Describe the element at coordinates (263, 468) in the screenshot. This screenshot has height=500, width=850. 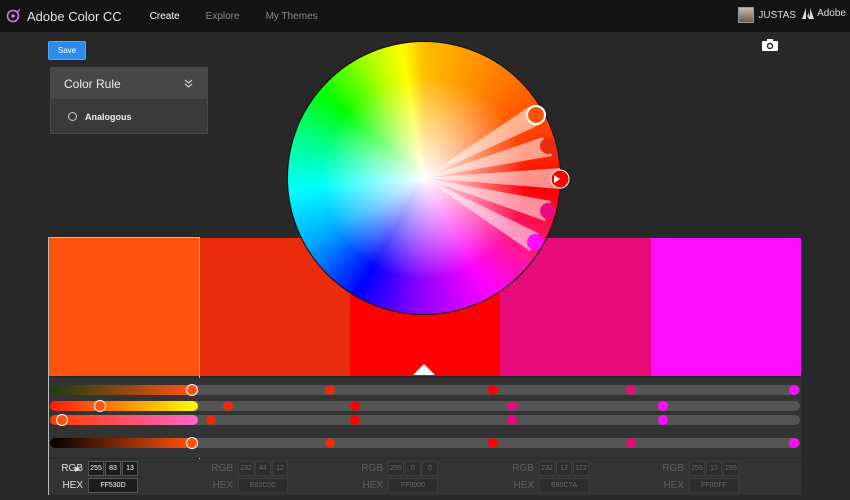
I see `rgb-g-field: 44` at that location.